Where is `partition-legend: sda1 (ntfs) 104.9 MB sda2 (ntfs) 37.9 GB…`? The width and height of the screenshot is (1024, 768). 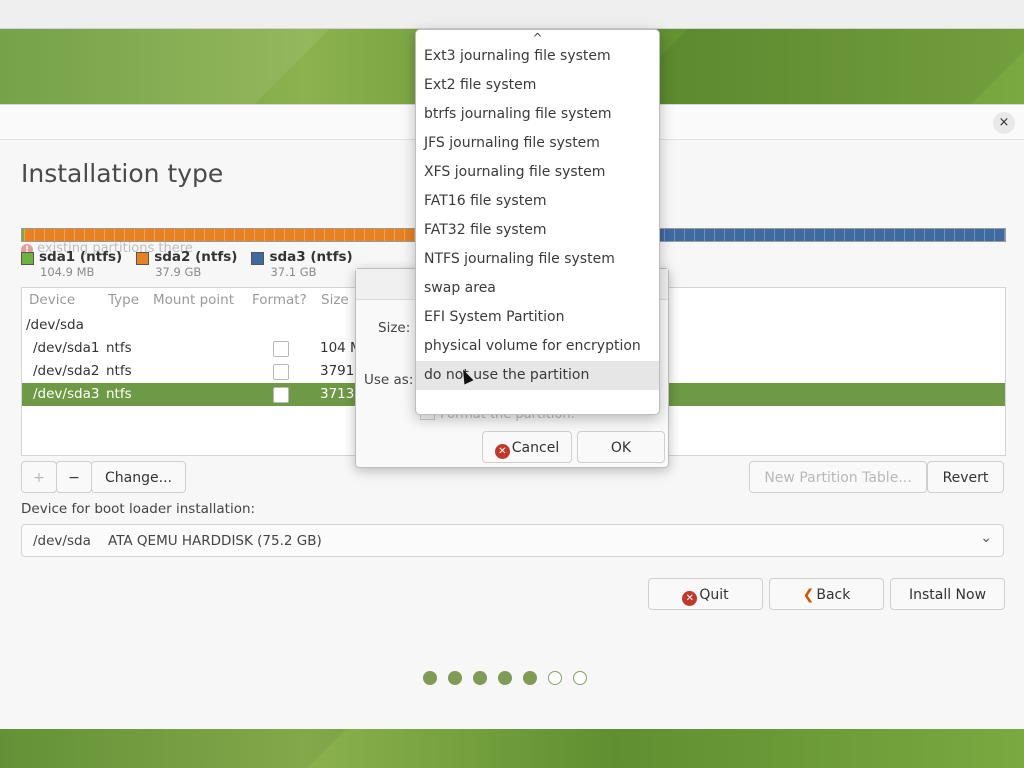 partition-legend: sda1 (ntfs) 104.9 MB sda2 (ntfs) 37.9 GB… is located at coordinates (187, 264).